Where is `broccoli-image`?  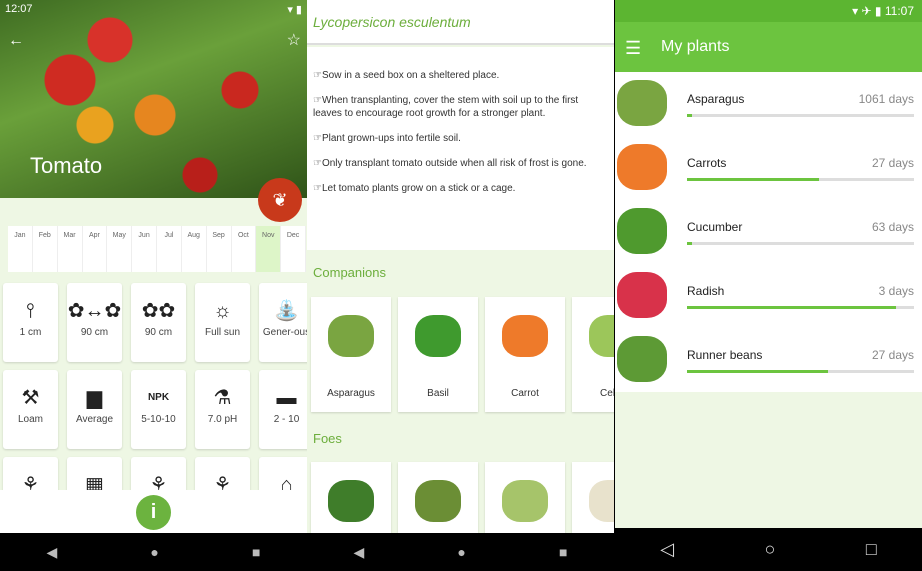
broccoli-image is located at coordinates (351, 501).